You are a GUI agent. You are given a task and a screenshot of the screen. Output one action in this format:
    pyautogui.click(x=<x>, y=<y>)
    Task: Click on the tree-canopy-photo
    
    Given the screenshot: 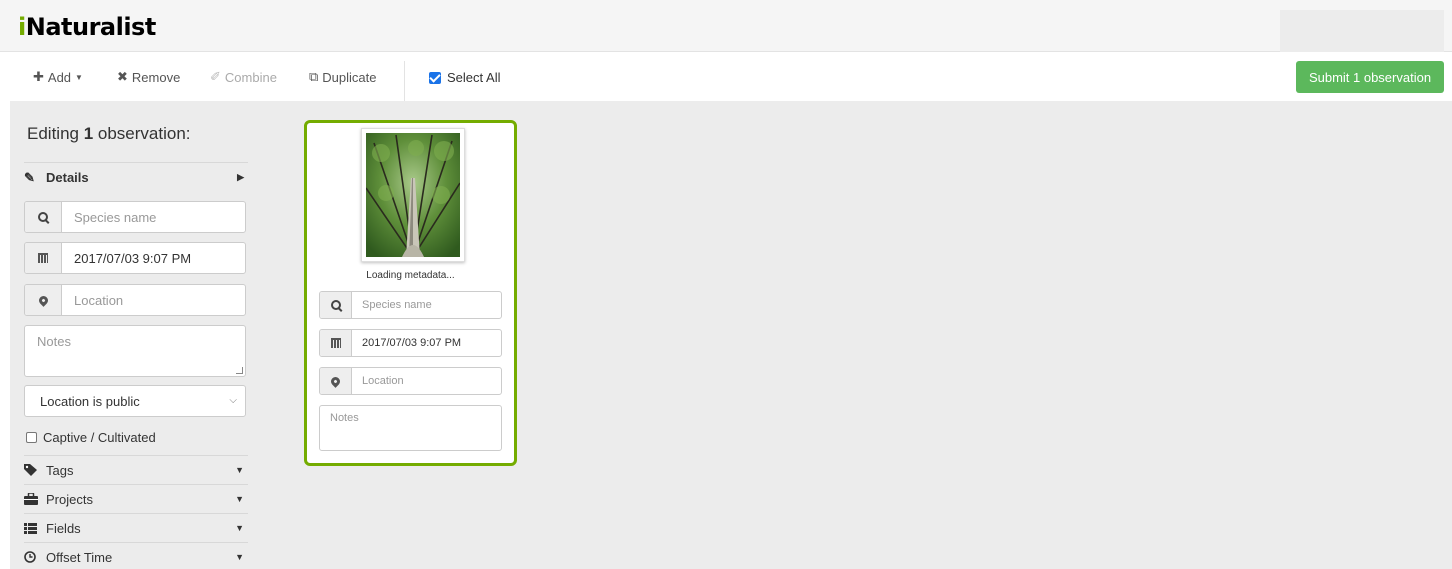 What is the action you would take?
    pyautogui.click(x=413, y=195)
    